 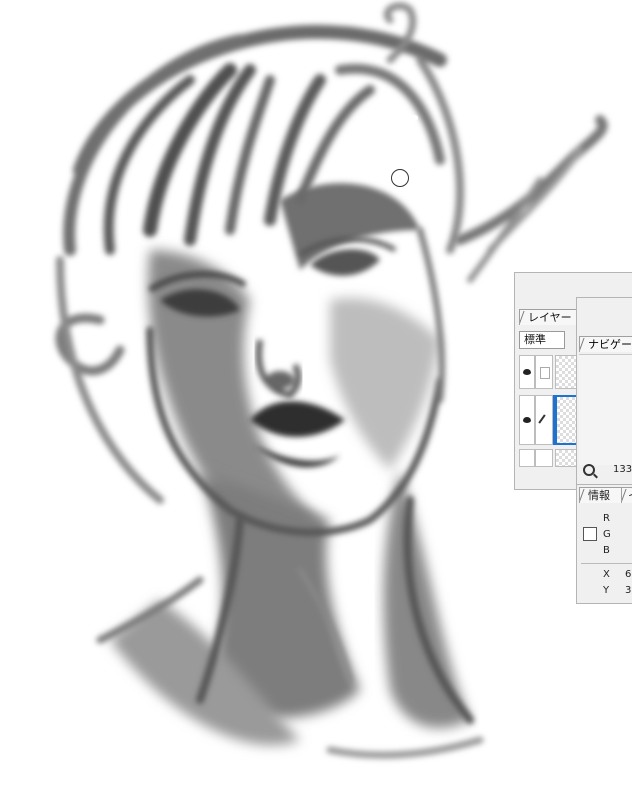 I want to click on tab-secondary: イ, so click(x=626, y=495).